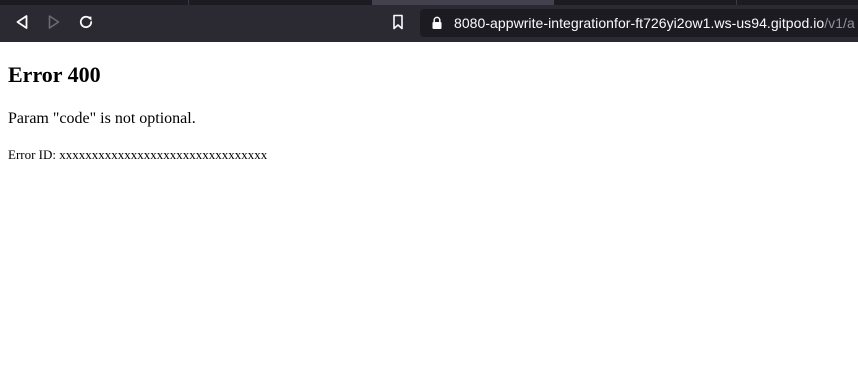 The height and width of the screenshot is (371, 858). I want to click on tab-strip, so click(429, 2).